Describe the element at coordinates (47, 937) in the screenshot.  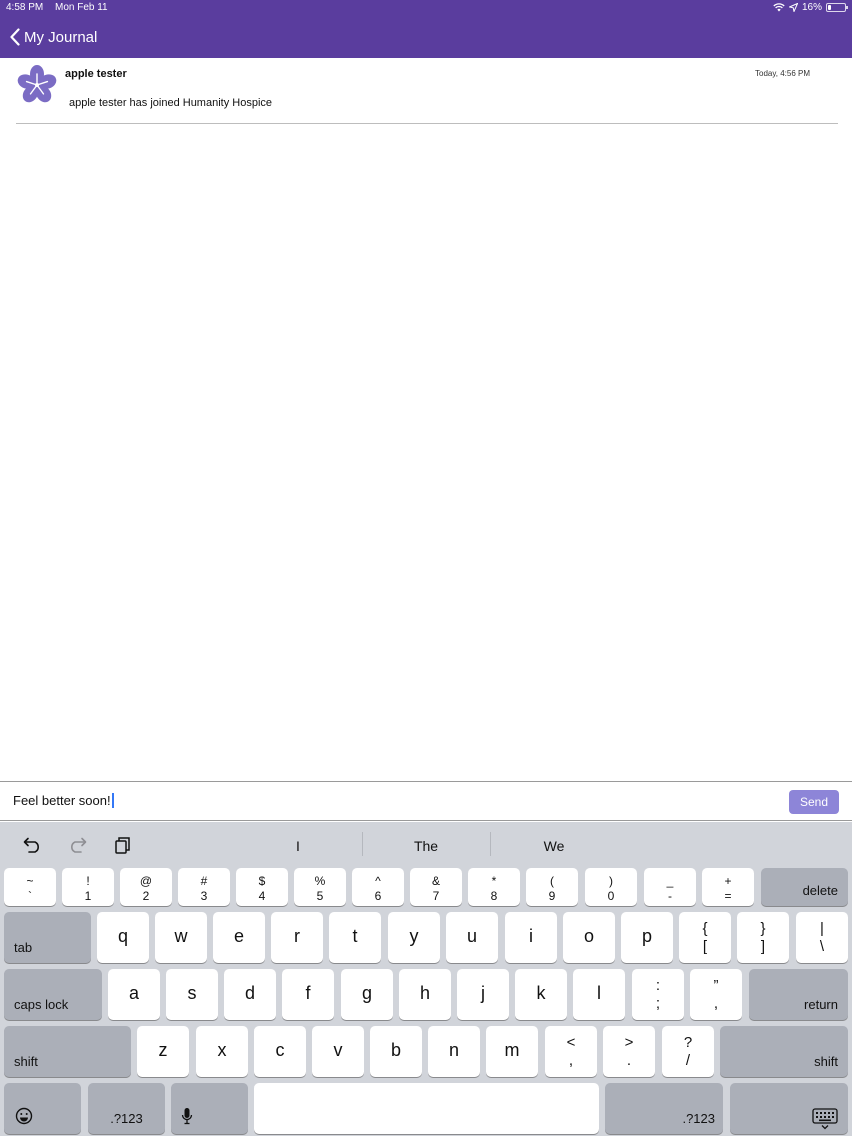
I see `key-tab: tab` at that location.